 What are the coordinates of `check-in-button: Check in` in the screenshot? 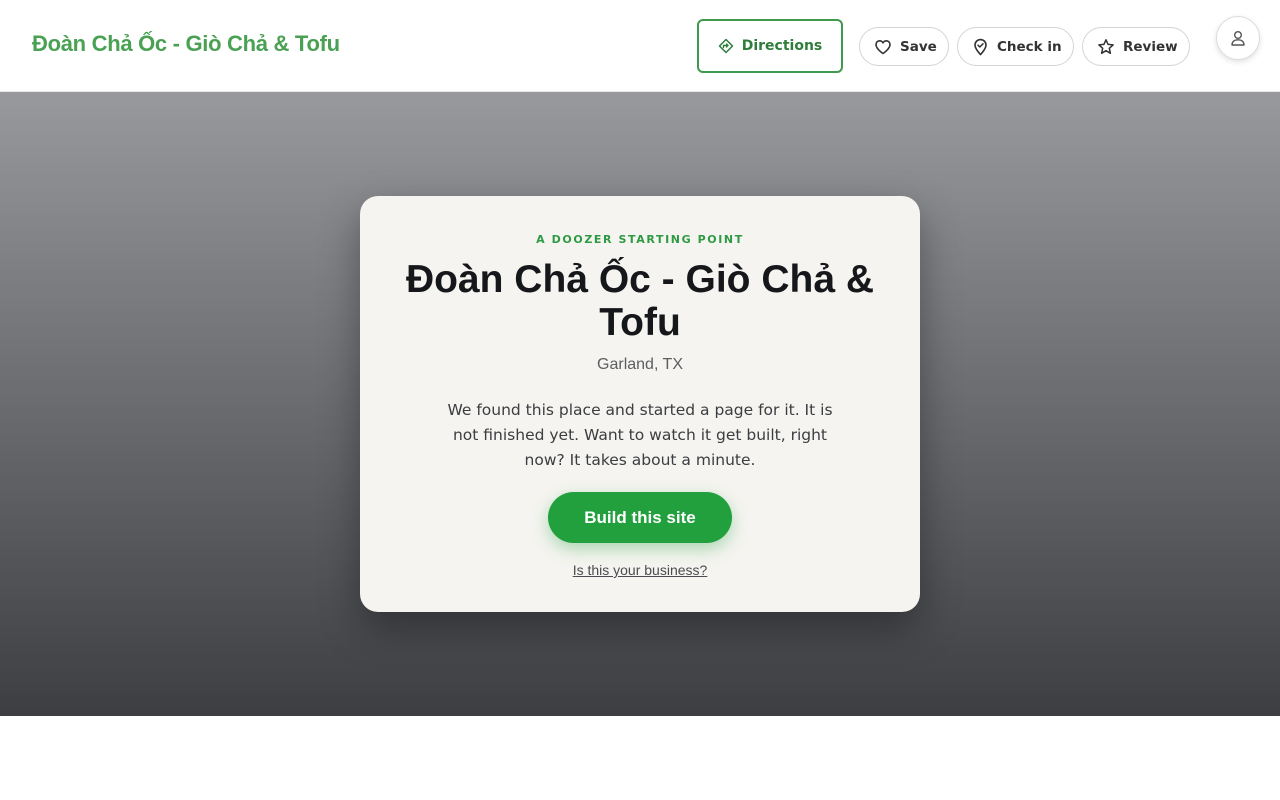 It's located at (1015, 46).